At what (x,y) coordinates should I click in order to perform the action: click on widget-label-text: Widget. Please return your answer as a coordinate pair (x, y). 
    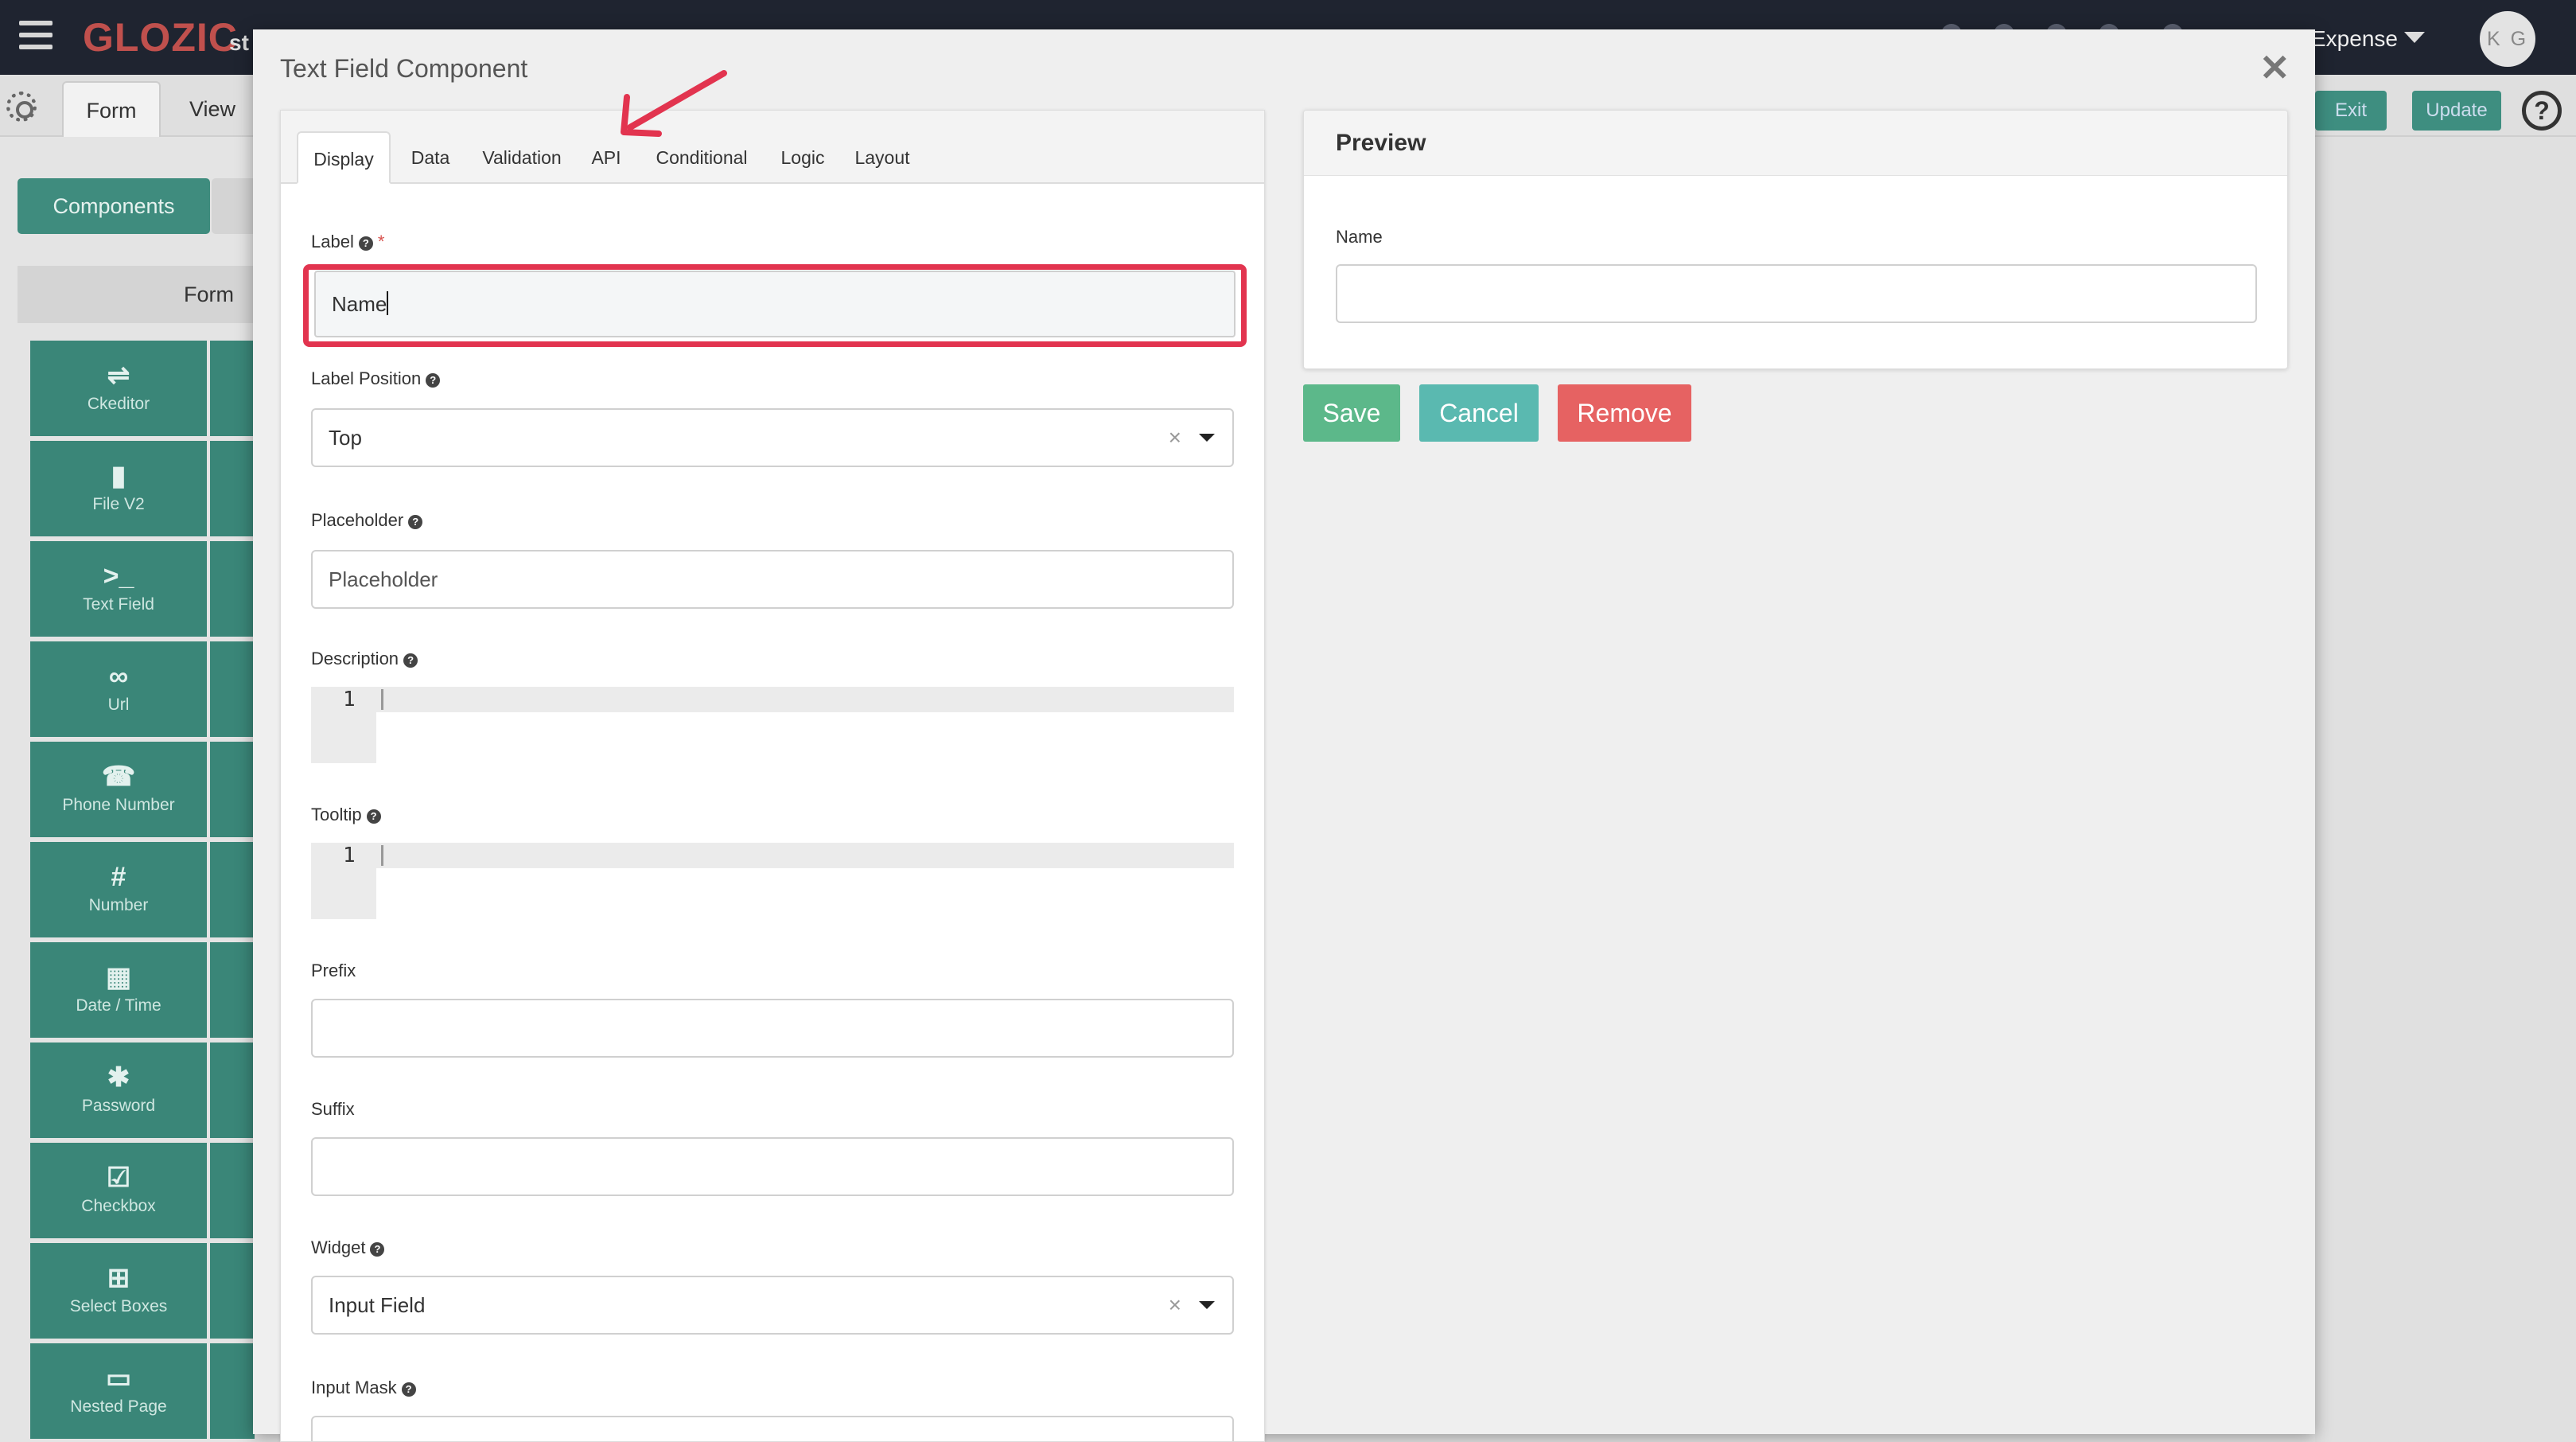
    Looking at the image, I should click on (339, 1247).